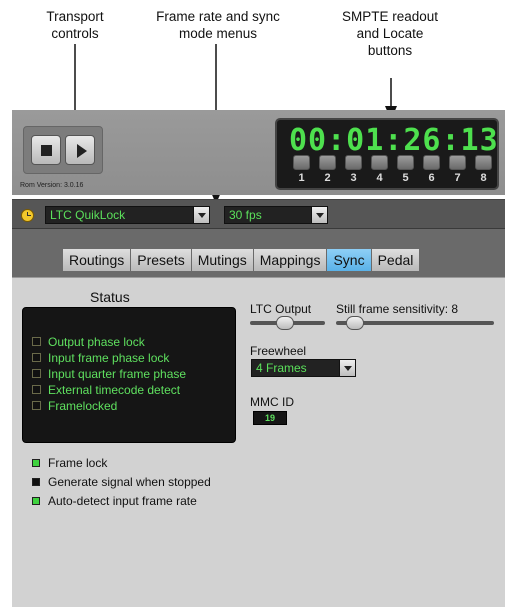  I want to click on checkbox-label: Frame lock, so click(78, 463).